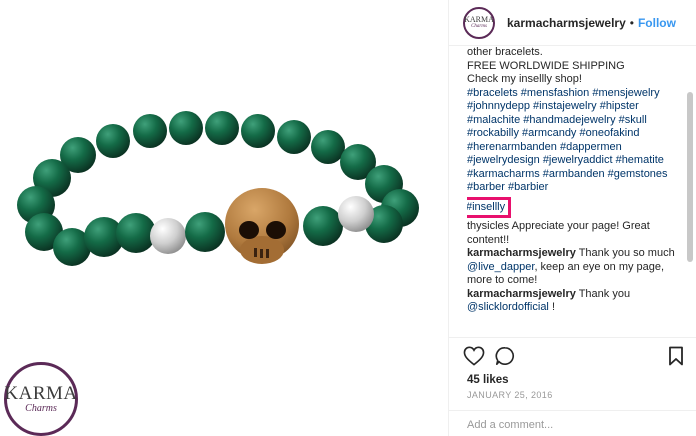 The width and height of the screenshot is (696, 436). I want to click on follow-button: Follow, so click(657, 23).